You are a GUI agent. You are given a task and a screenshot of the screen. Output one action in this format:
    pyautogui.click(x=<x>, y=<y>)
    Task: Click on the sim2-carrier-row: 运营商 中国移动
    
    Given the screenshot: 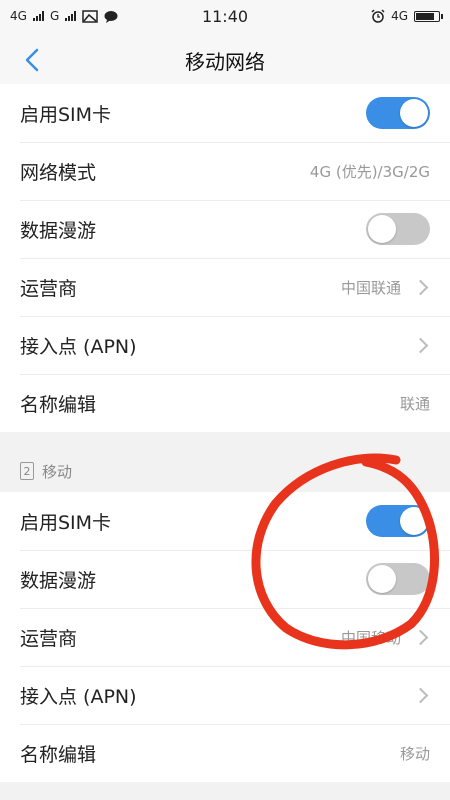 What is the action you would take?
    pyautogui.click(x=225, y=637)
    